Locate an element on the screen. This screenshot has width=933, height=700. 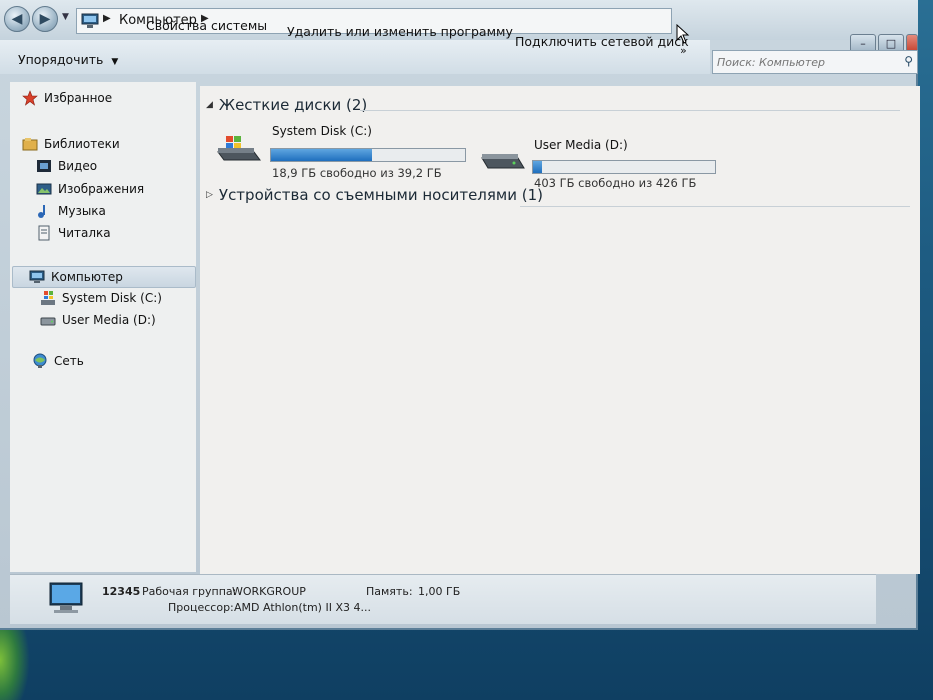
sidebar-item-label: Музыка is located at coordinates (82, 211).